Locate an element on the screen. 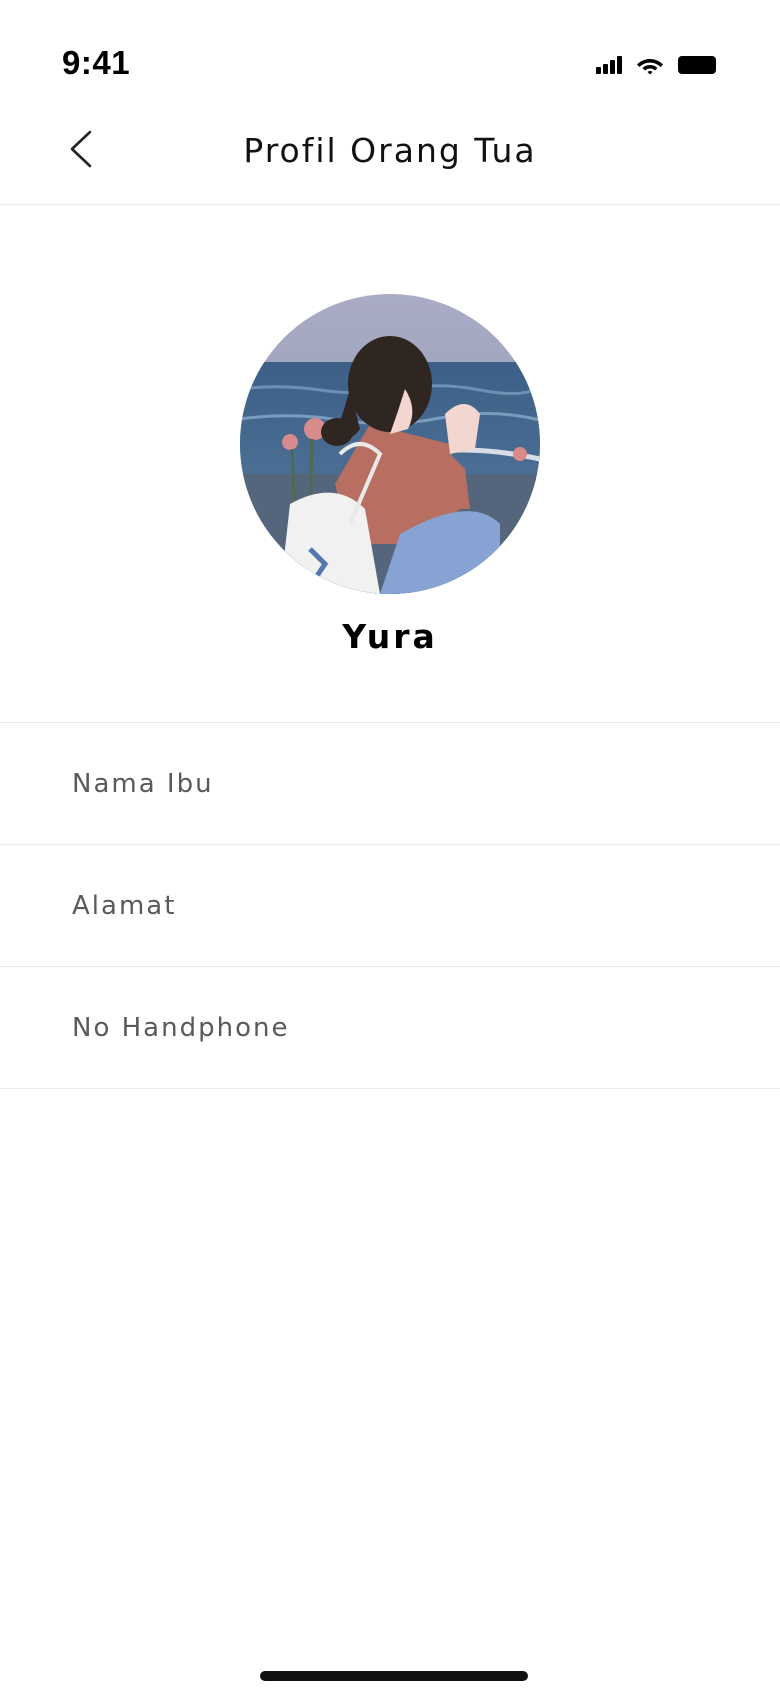 The height and width of the screenshot is (1688, 780). home-indicator is located at coordinates (394, 1676).